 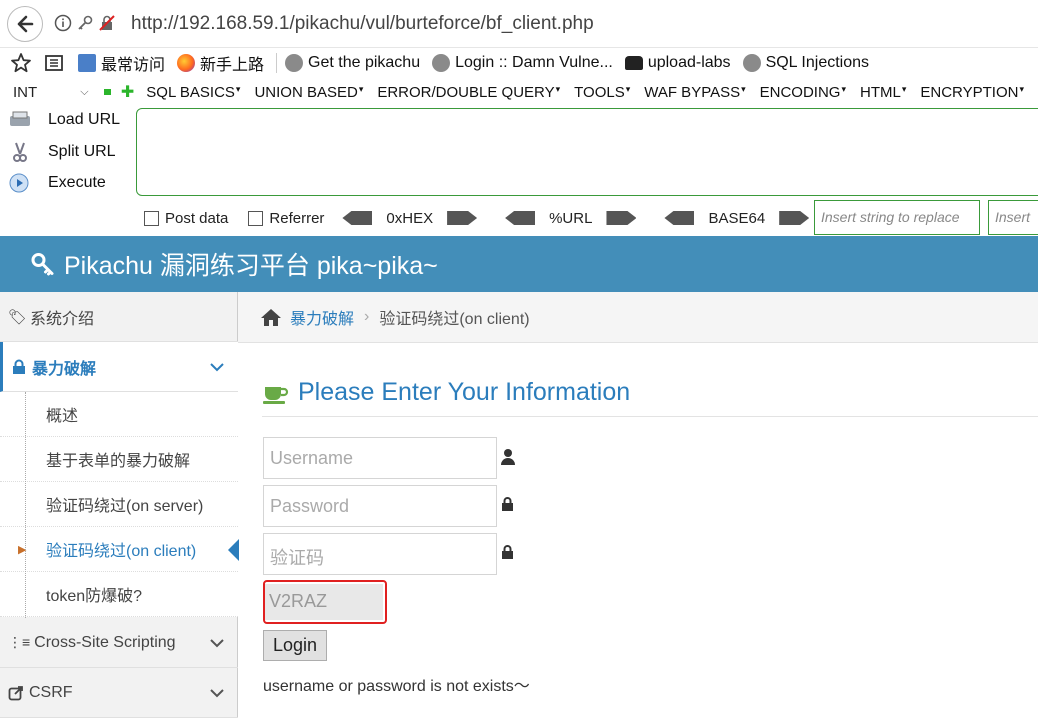 What do you see at coordinates (276, 395) in the screenshot?
I see `coffee-cup-icon` at bounding box center [276, 395].